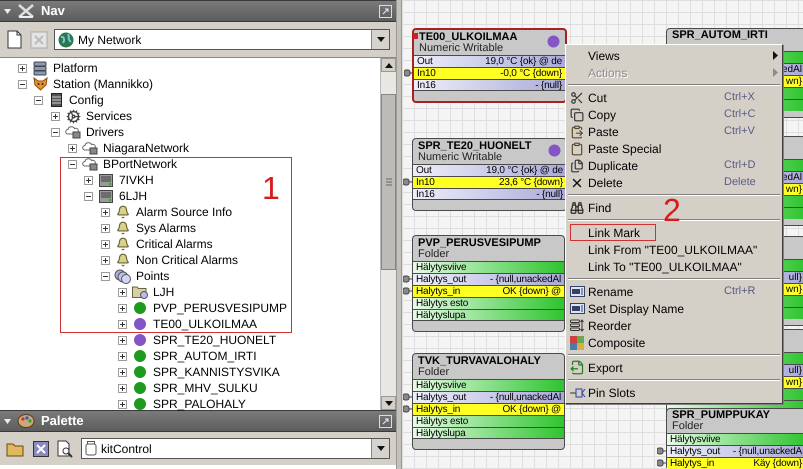 The image size is (803, 469). What do you see at coordinates (663, 249) in the screenshot?
I see `menu-item: Link From "TE00_ULKOILMAA"` at bounding box center [663, 249].